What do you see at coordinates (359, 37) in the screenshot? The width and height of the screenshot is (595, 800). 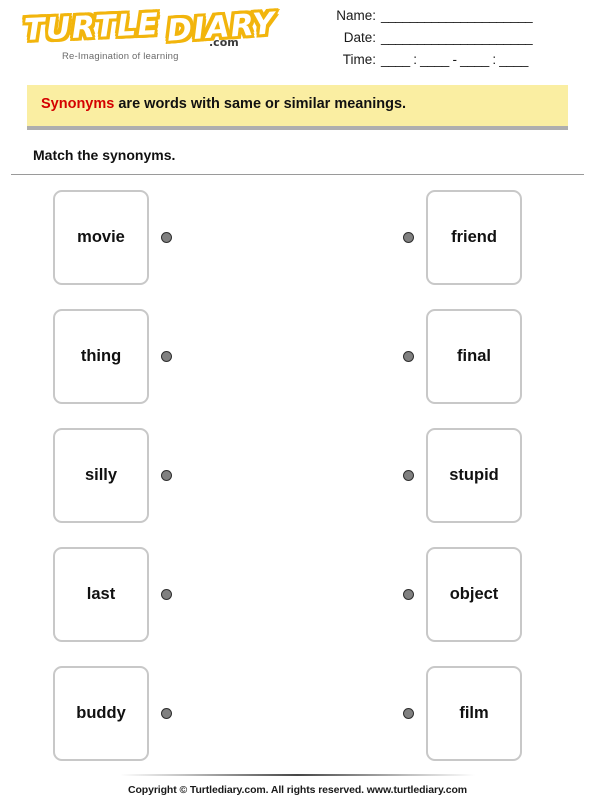 I see `date-field-label: Date:` at bounding box center [359, 37].